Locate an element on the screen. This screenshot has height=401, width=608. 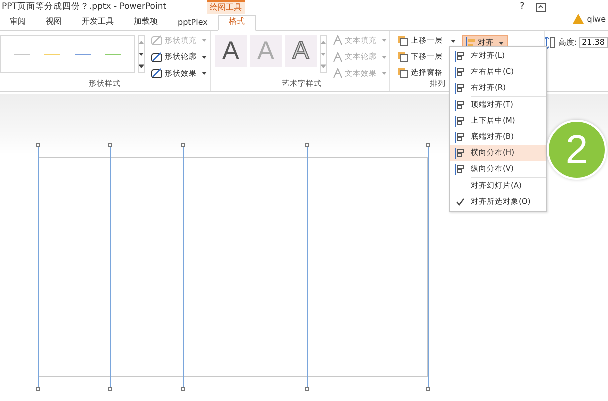
ribbon-tab: 审阅 is located at coordinates (18, 22).